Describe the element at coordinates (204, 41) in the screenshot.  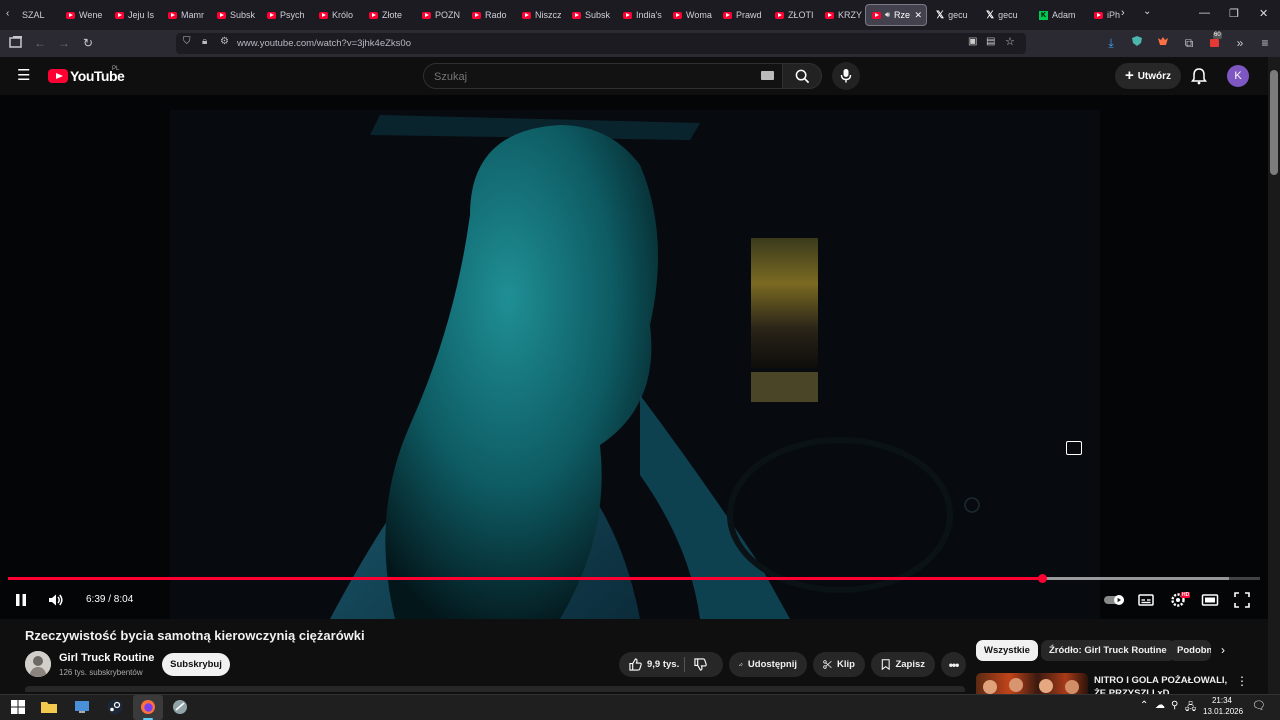
I see `lock-icon: 🔒︎` at that location.